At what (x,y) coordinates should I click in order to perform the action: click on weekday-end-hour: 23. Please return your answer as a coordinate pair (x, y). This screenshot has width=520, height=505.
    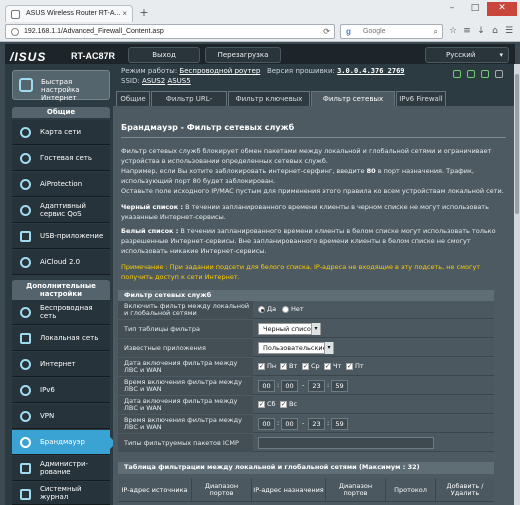
    Looking at the image, I should click on (316, 386).